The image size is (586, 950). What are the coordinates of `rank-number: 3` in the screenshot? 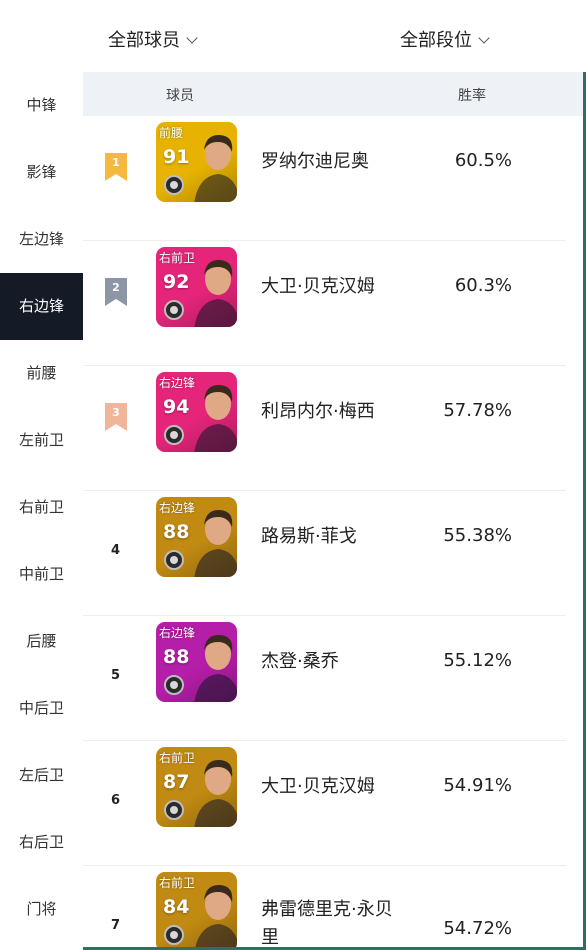 It's located at (116, 412).